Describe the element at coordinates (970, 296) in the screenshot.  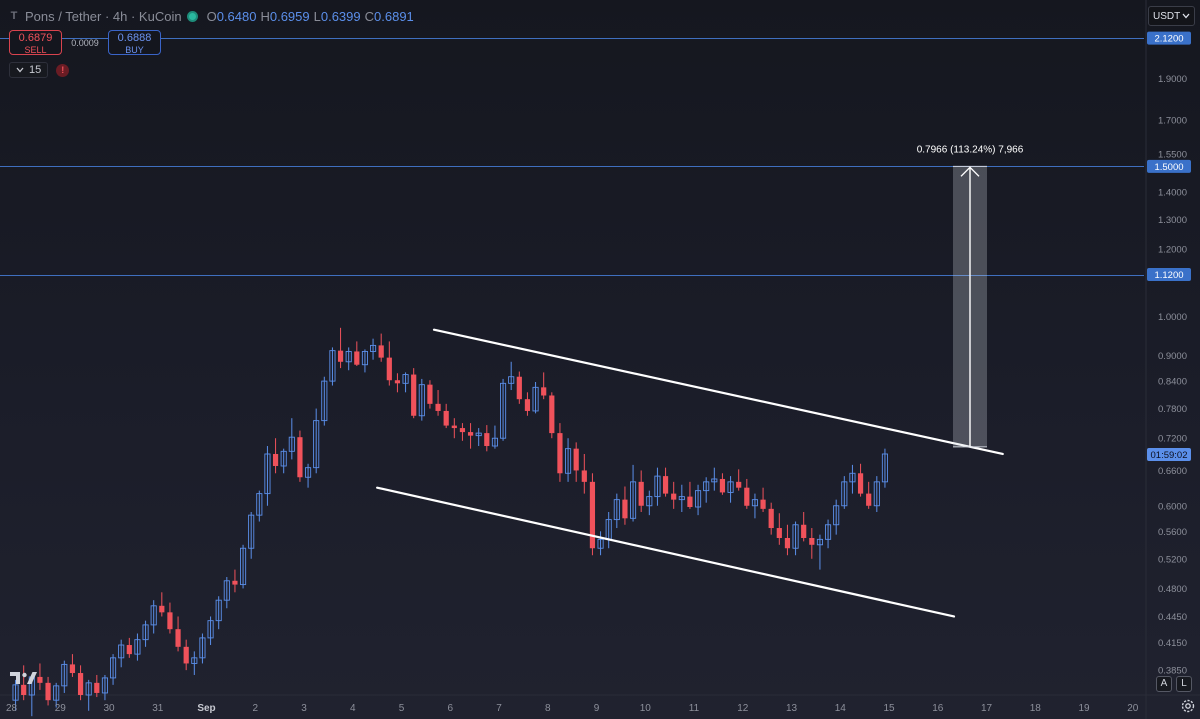
I see `price-range-measure: 0.7966 (113.24%) 7,966` at that location.